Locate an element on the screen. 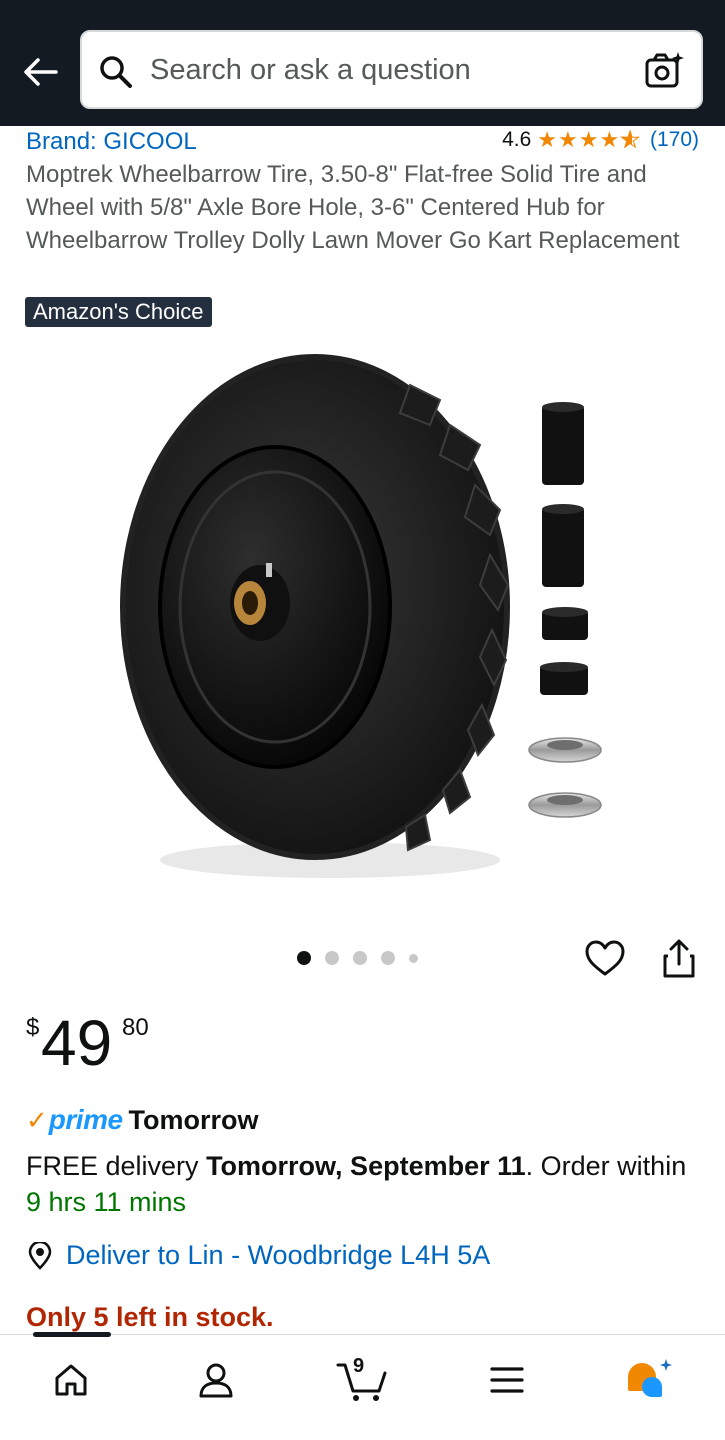 The image size is (725, 1440). share-icon is located at coordinates (679, 959).